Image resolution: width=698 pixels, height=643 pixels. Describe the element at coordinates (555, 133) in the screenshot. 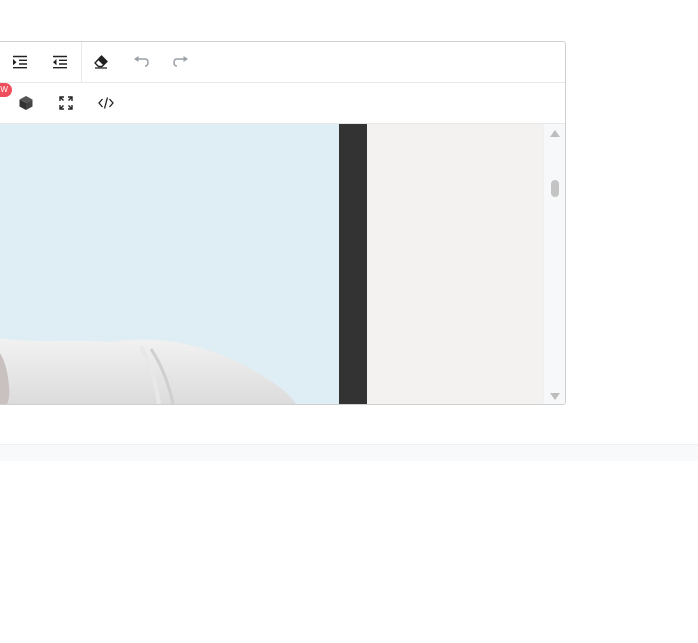

I see `scroll-up-arrow-icon` at that location.